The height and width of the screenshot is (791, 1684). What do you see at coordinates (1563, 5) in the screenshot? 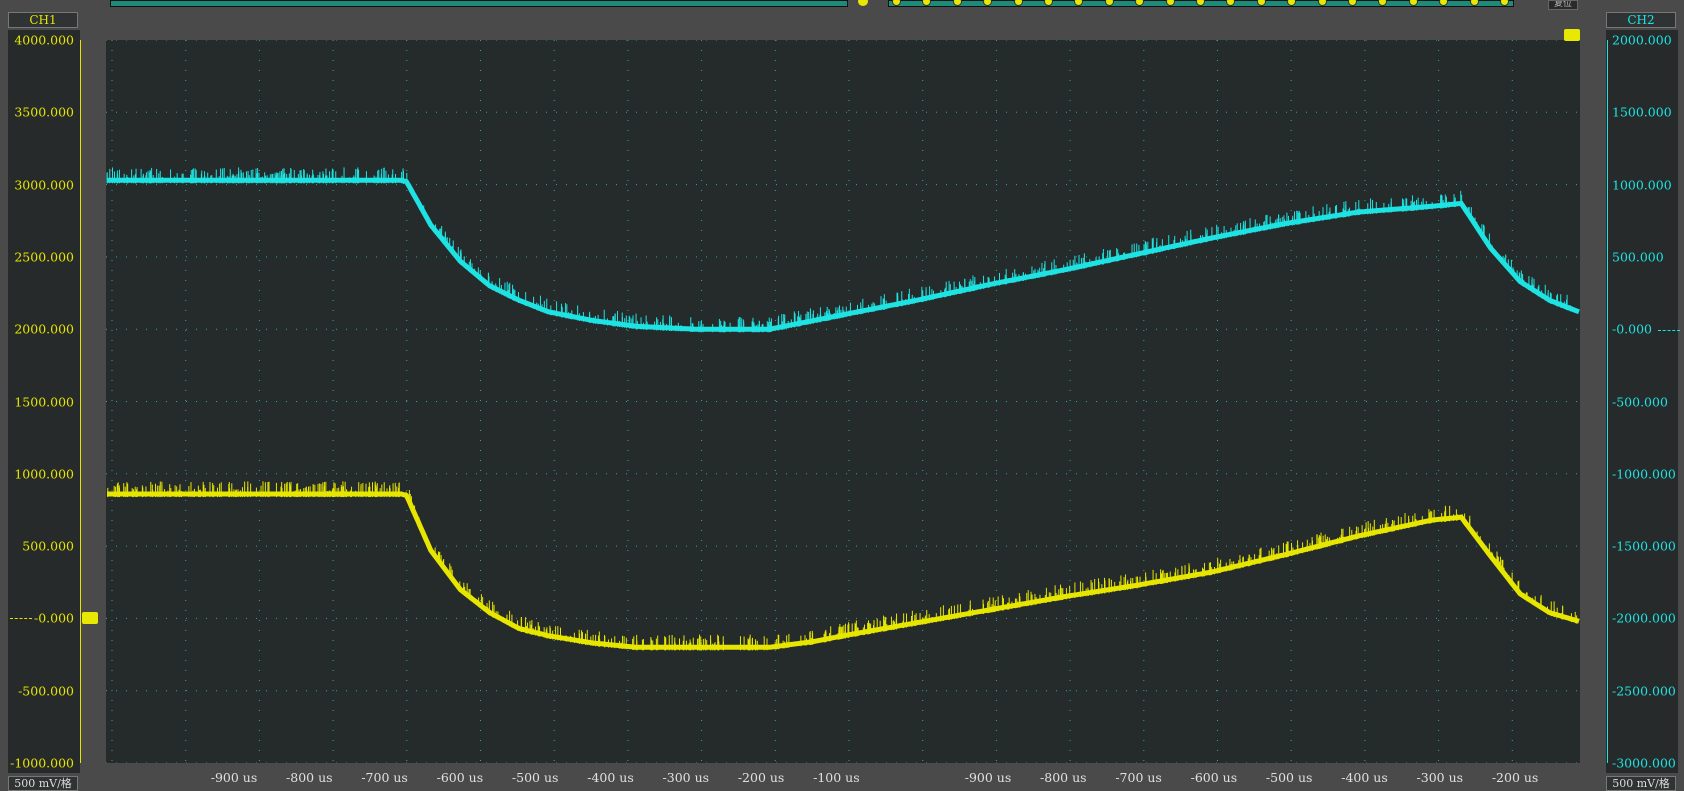
I see `reset-button: 复位` at bounding box center [1563, 5].